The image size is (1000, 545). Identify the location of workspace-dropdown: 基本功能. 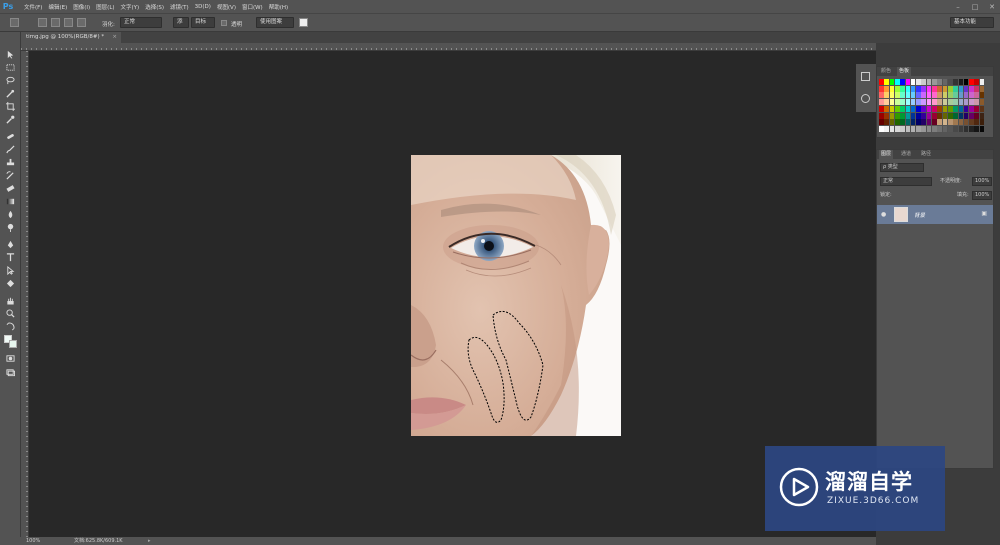
(972, 22).